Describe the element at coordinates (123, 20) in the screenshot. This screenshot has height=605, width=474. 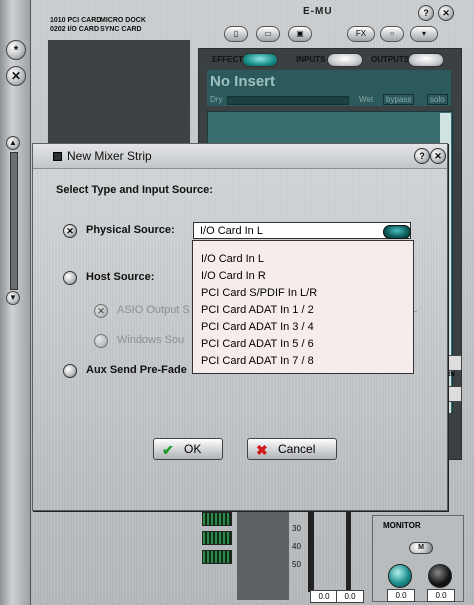
I see `hardware-right-1: MICRO DOCK` at that location.